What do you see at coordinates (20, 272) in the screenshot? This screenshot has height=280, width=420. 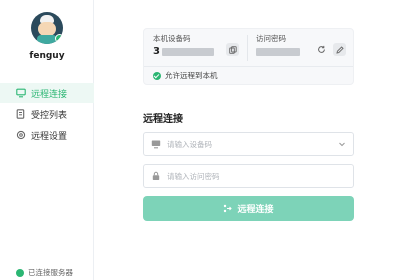 I see `shield-check-icon` at bounding box center [20, 272].